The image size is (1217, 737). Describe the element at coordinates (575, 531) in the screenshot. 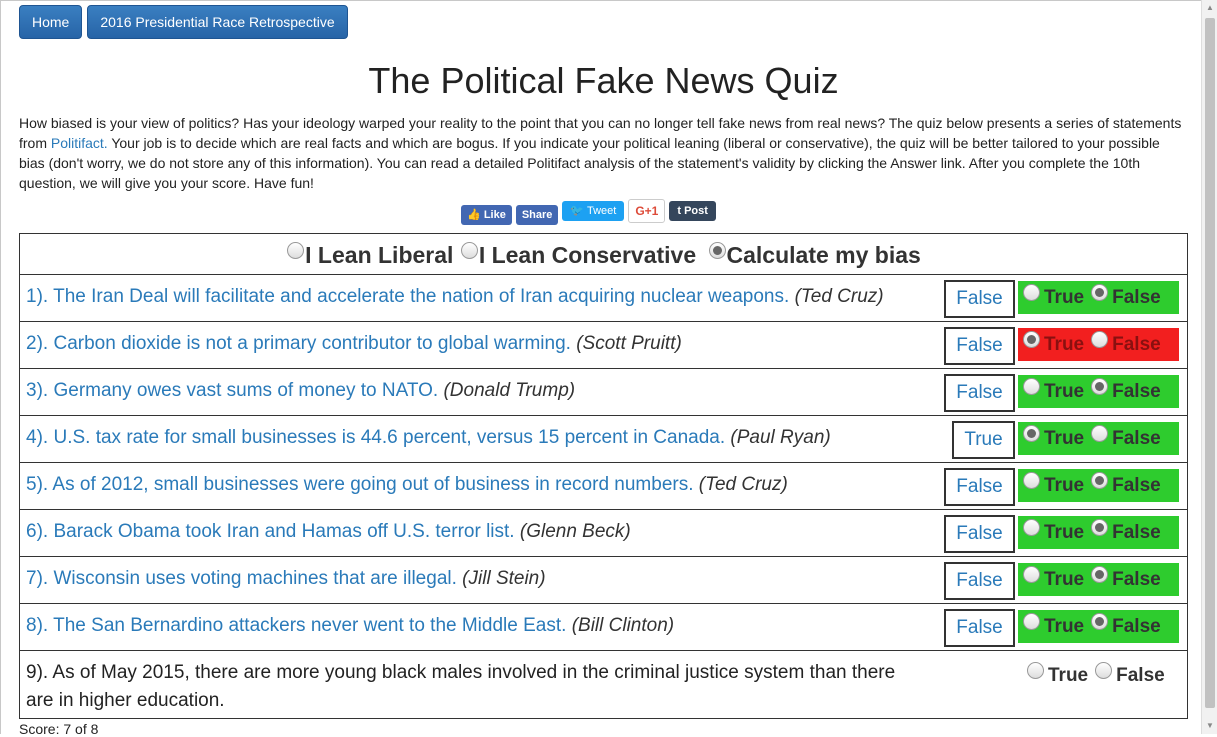

I see `question-speaker: (Glenn Beck)` at that location.